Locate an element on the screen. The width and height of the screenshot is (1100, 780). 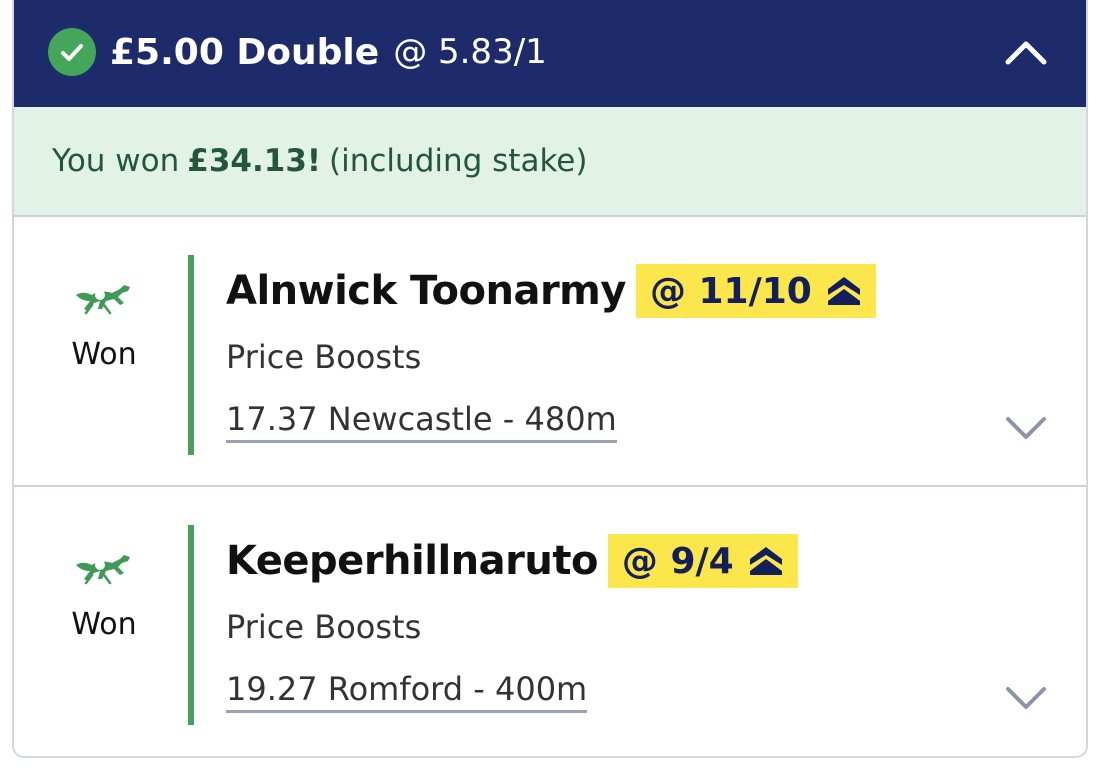
price-badge: @ 11/10 is located at coordinates (755, 291).